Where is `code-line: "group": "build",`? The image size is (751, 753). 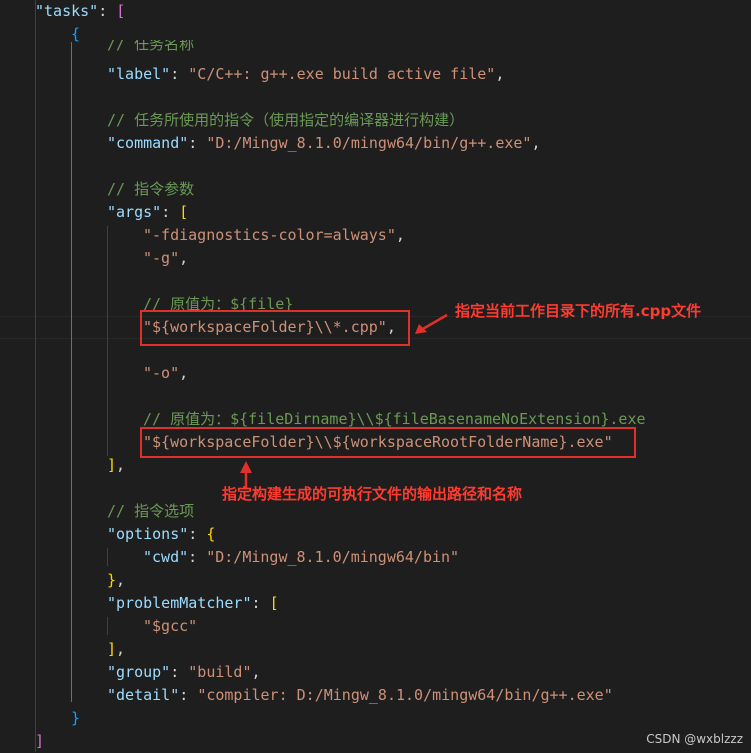 code-line: "group": "build", is located at coordinates (184, 672).